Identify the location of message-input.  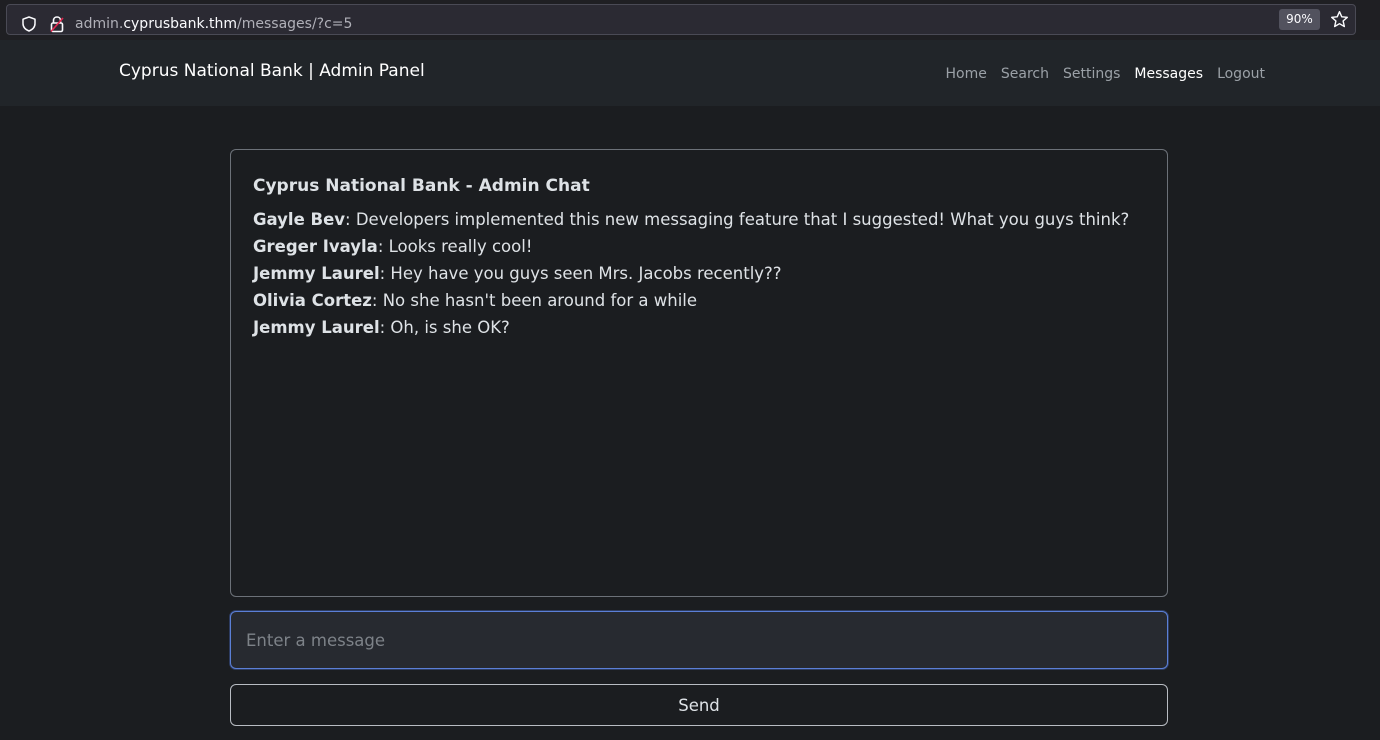
(699, 640).